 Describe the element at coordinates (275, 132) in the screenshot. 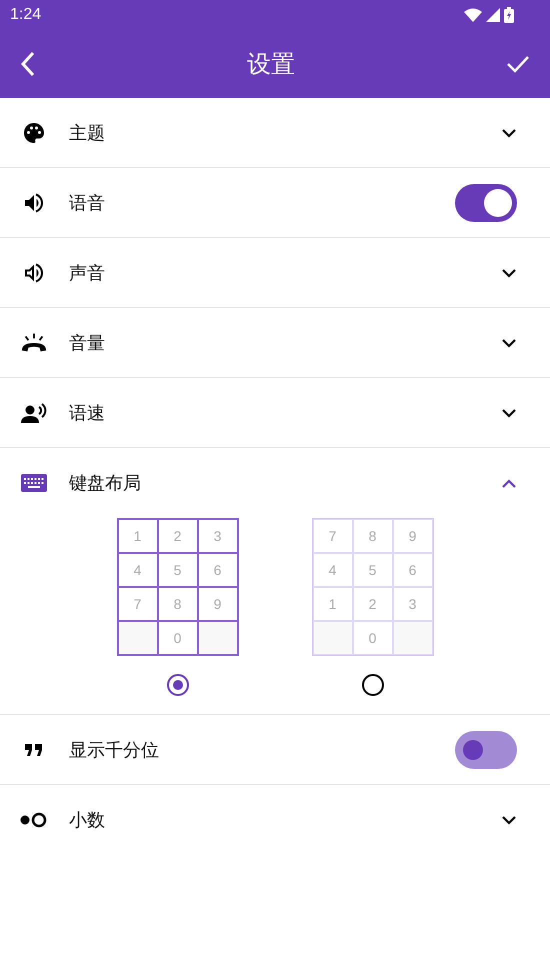

I see `setting-row: 主题` at that location.